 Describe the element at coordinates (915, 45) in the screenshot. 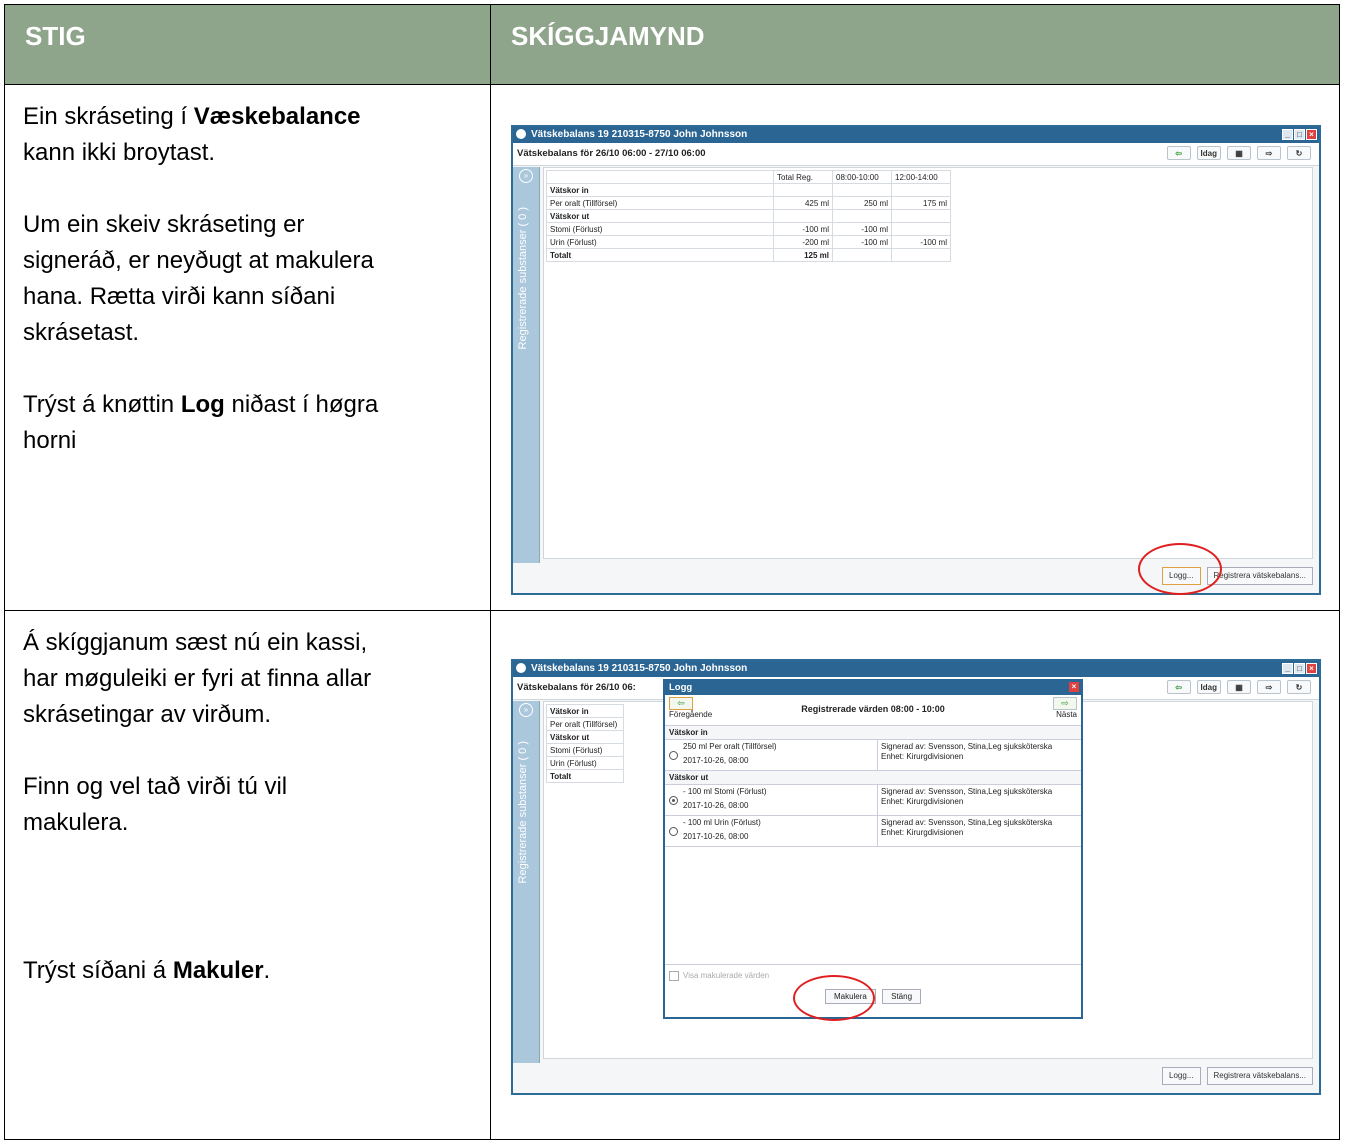

I see `header-screenshot: SKÍGGJAMYND` at that location.